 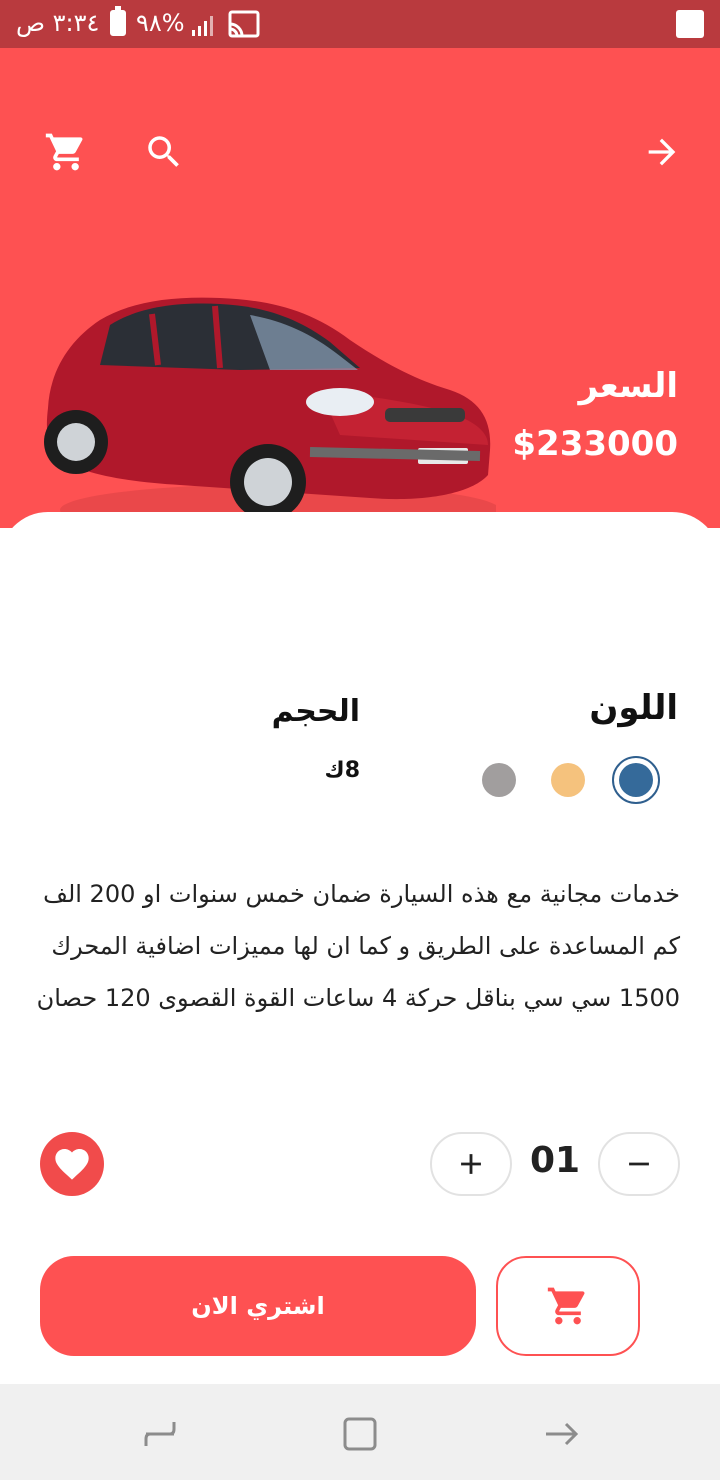 I want to click on home-icon, so click(x=360, y=1434).